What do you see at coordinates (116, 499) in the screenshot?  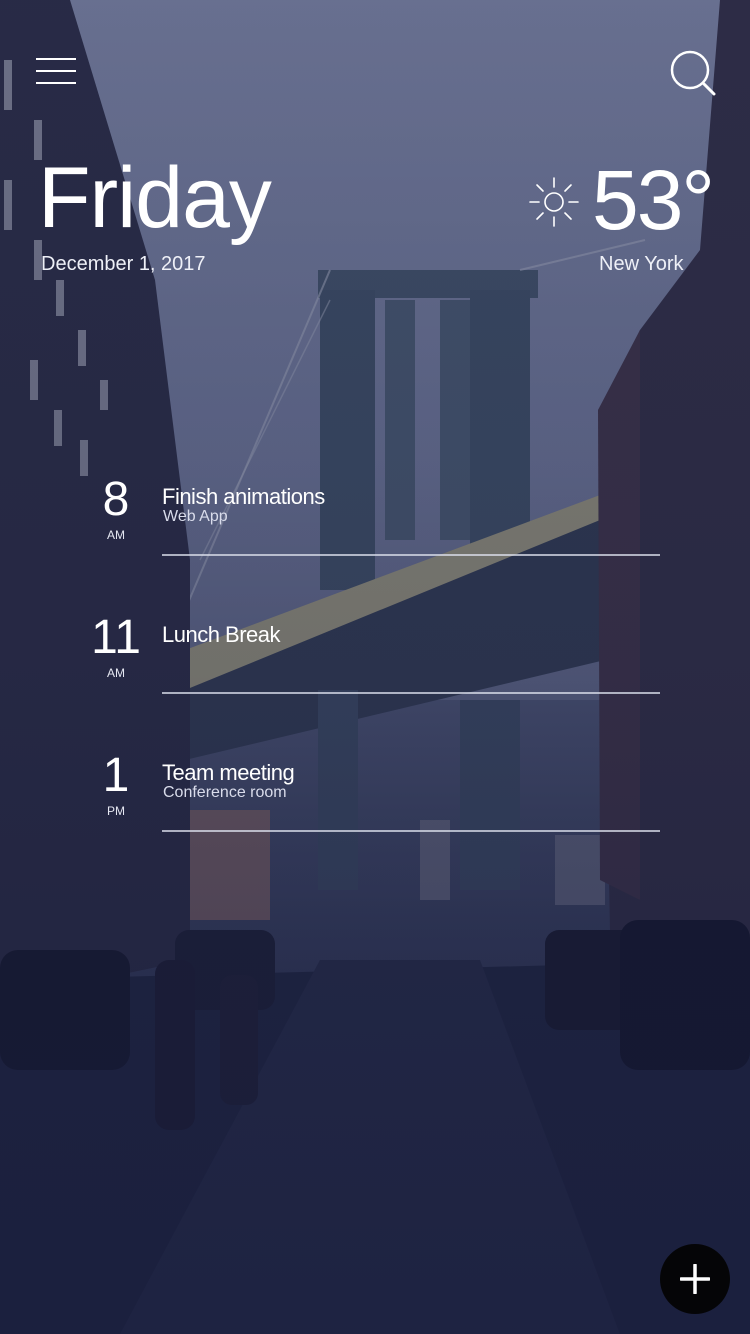 I see `event-hour: 8` at bounding box center [116, 499].